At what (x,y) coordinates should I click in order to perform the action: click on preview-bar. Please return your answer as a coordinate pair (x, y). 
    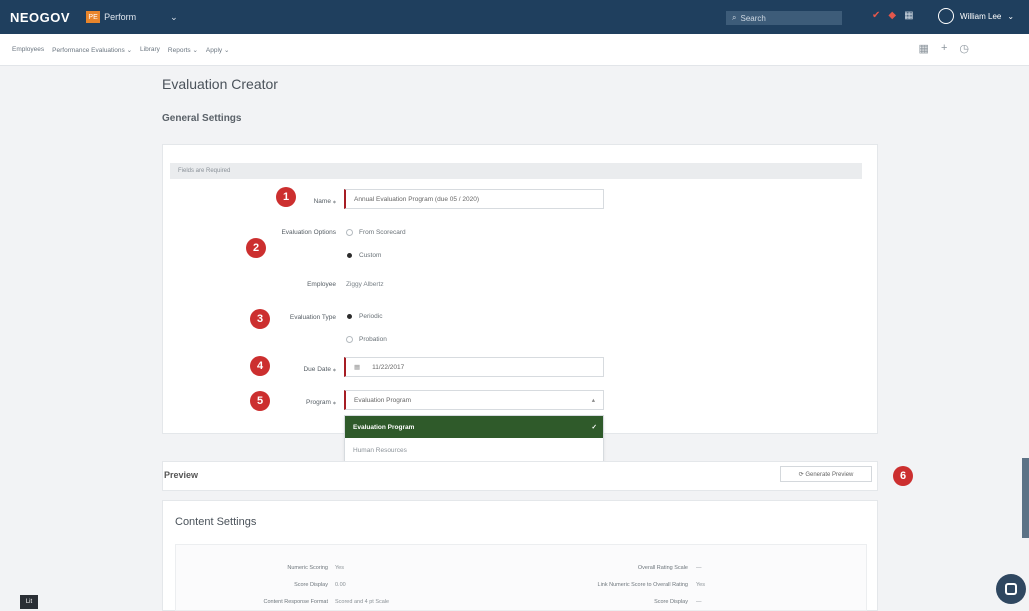
    Looking at the image, I should click on (520, 476).